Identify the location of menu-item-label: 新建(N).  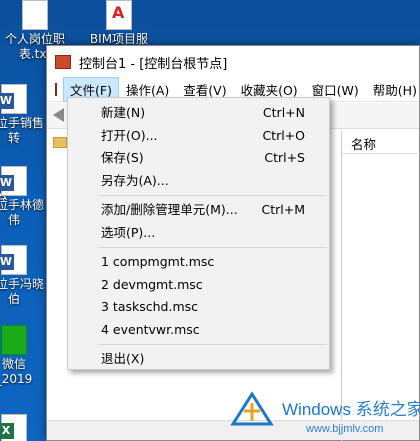
(123, 112).